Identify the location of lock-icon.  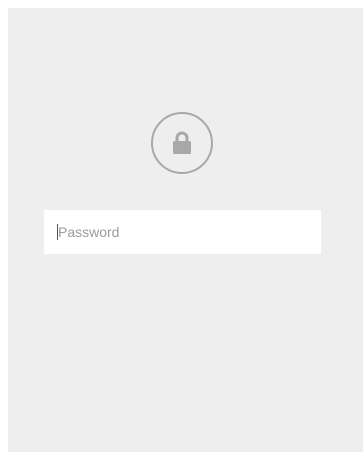
(182, 142).